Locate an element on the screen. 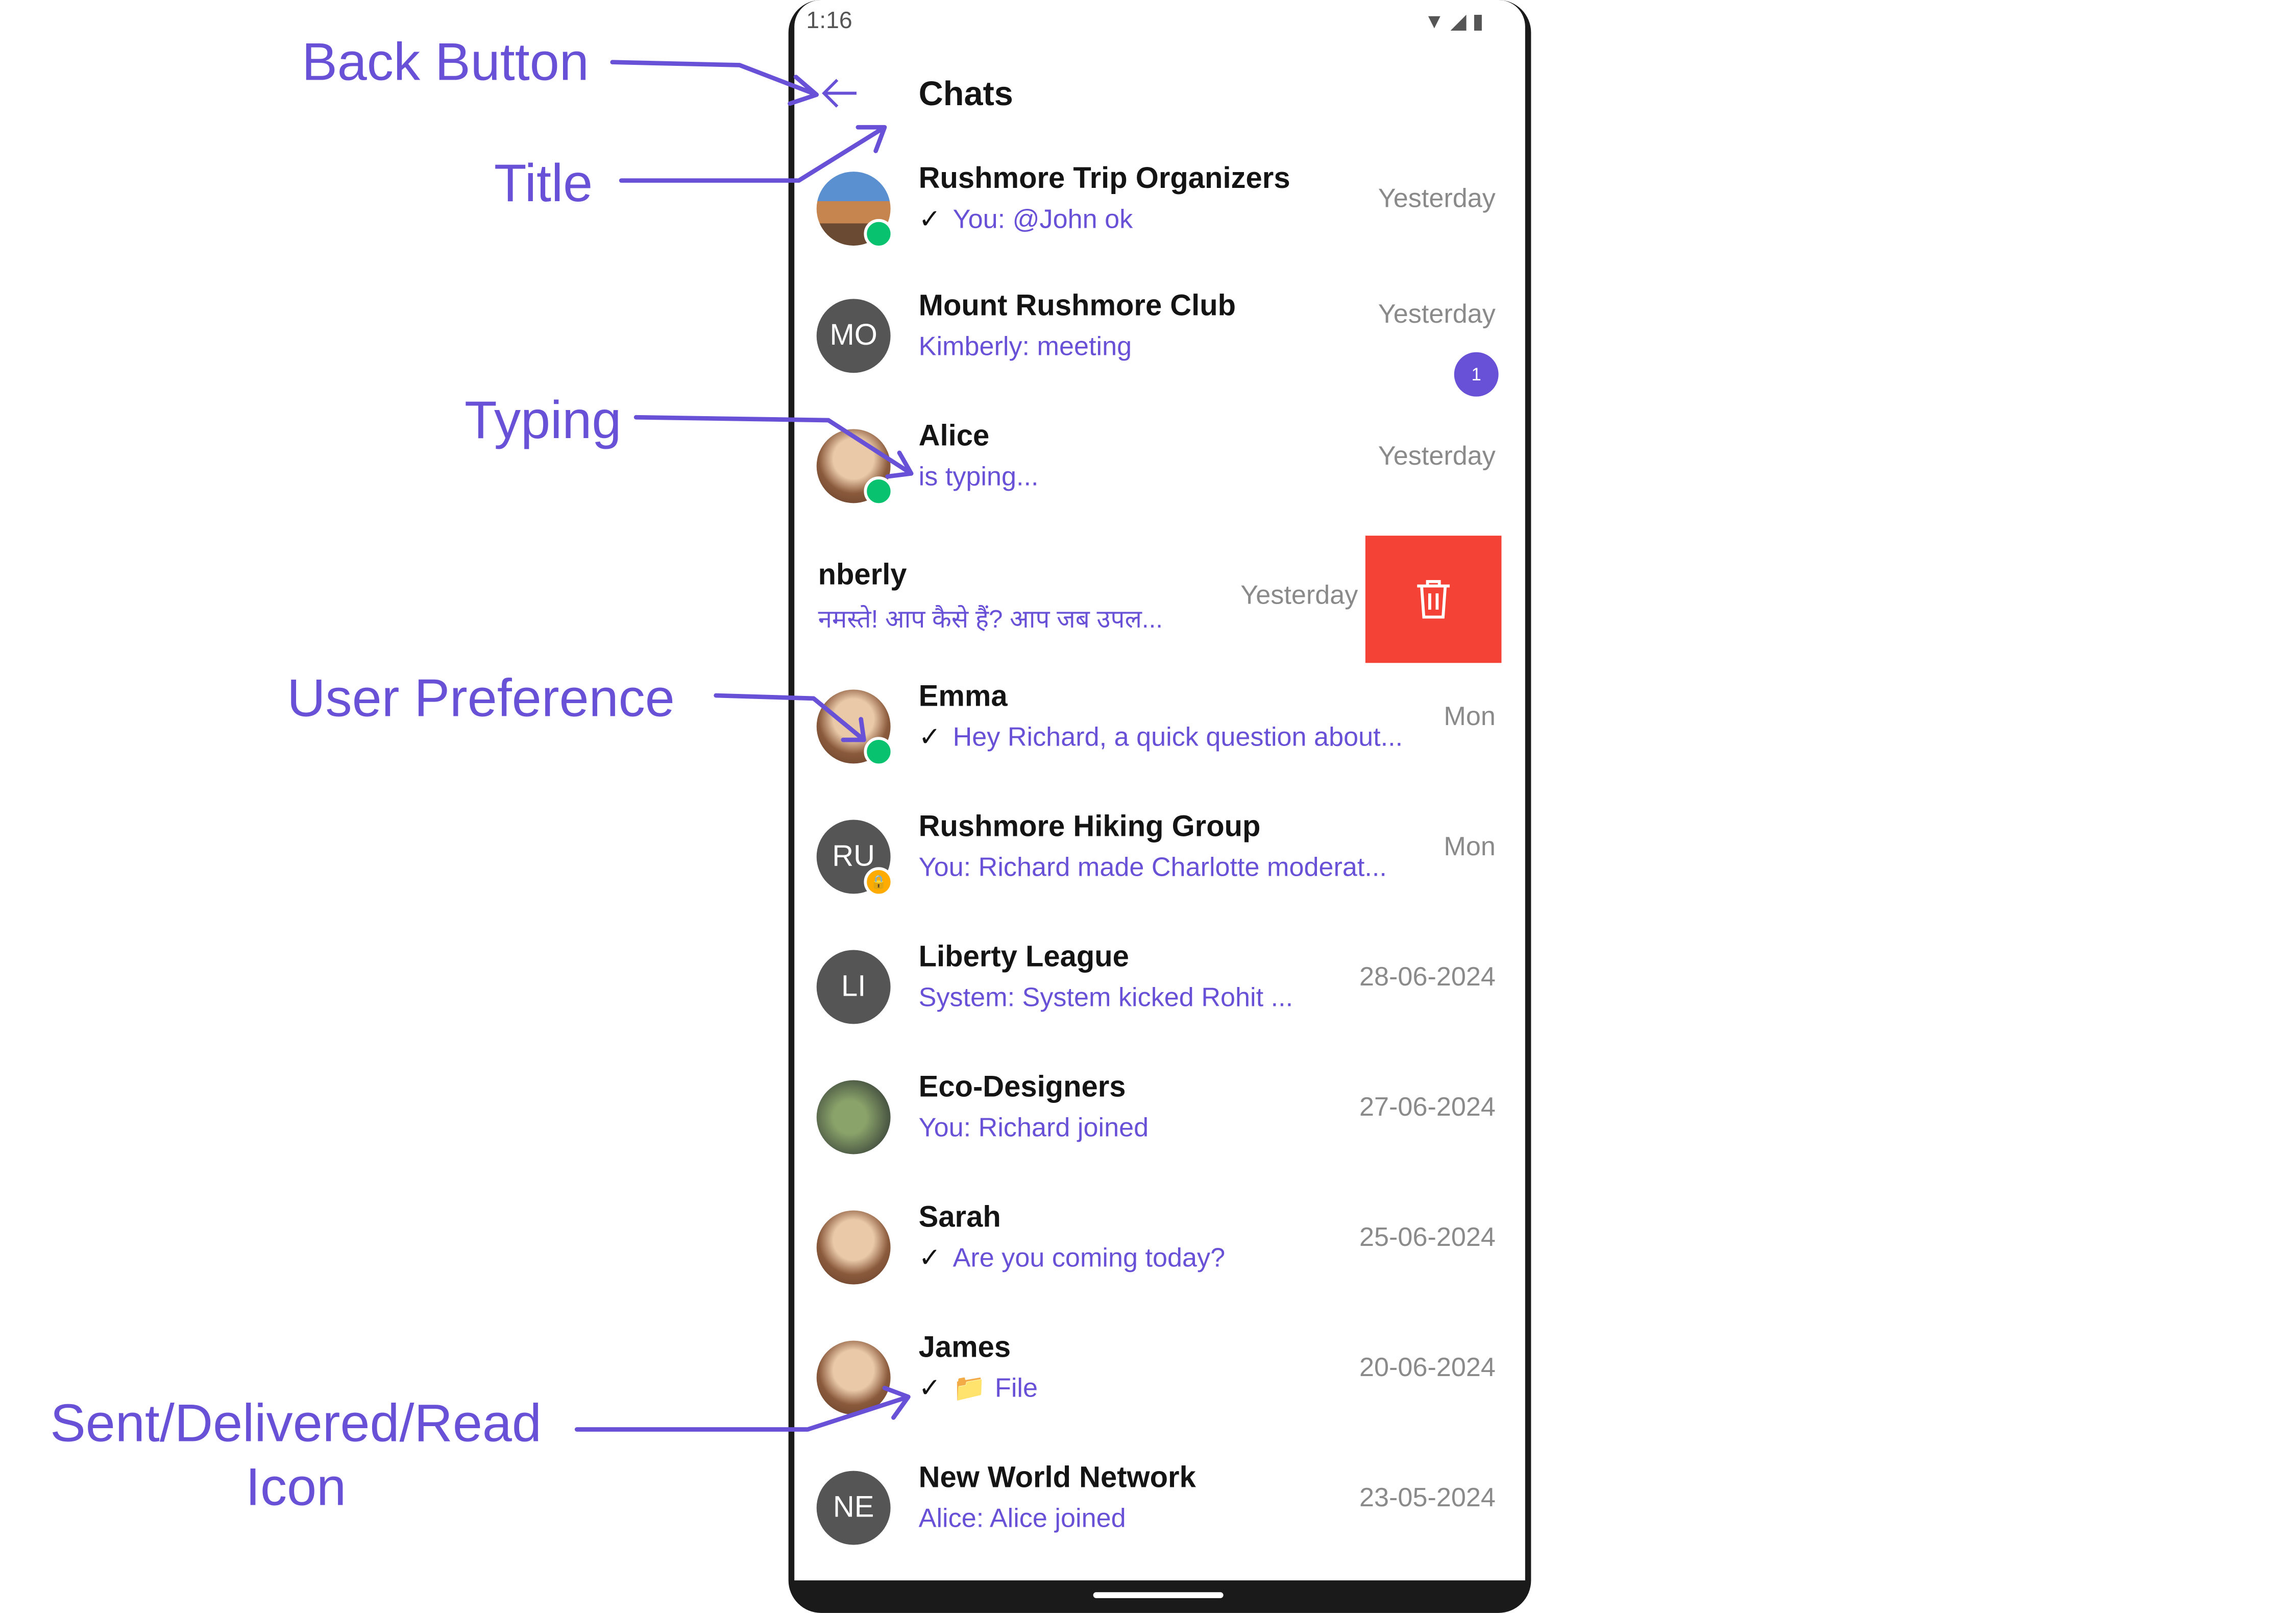 The height and width of the screenshot is (1613, 2296). chat-message: ✓ Are you coming today? is located at coordinates (1072, 1259).